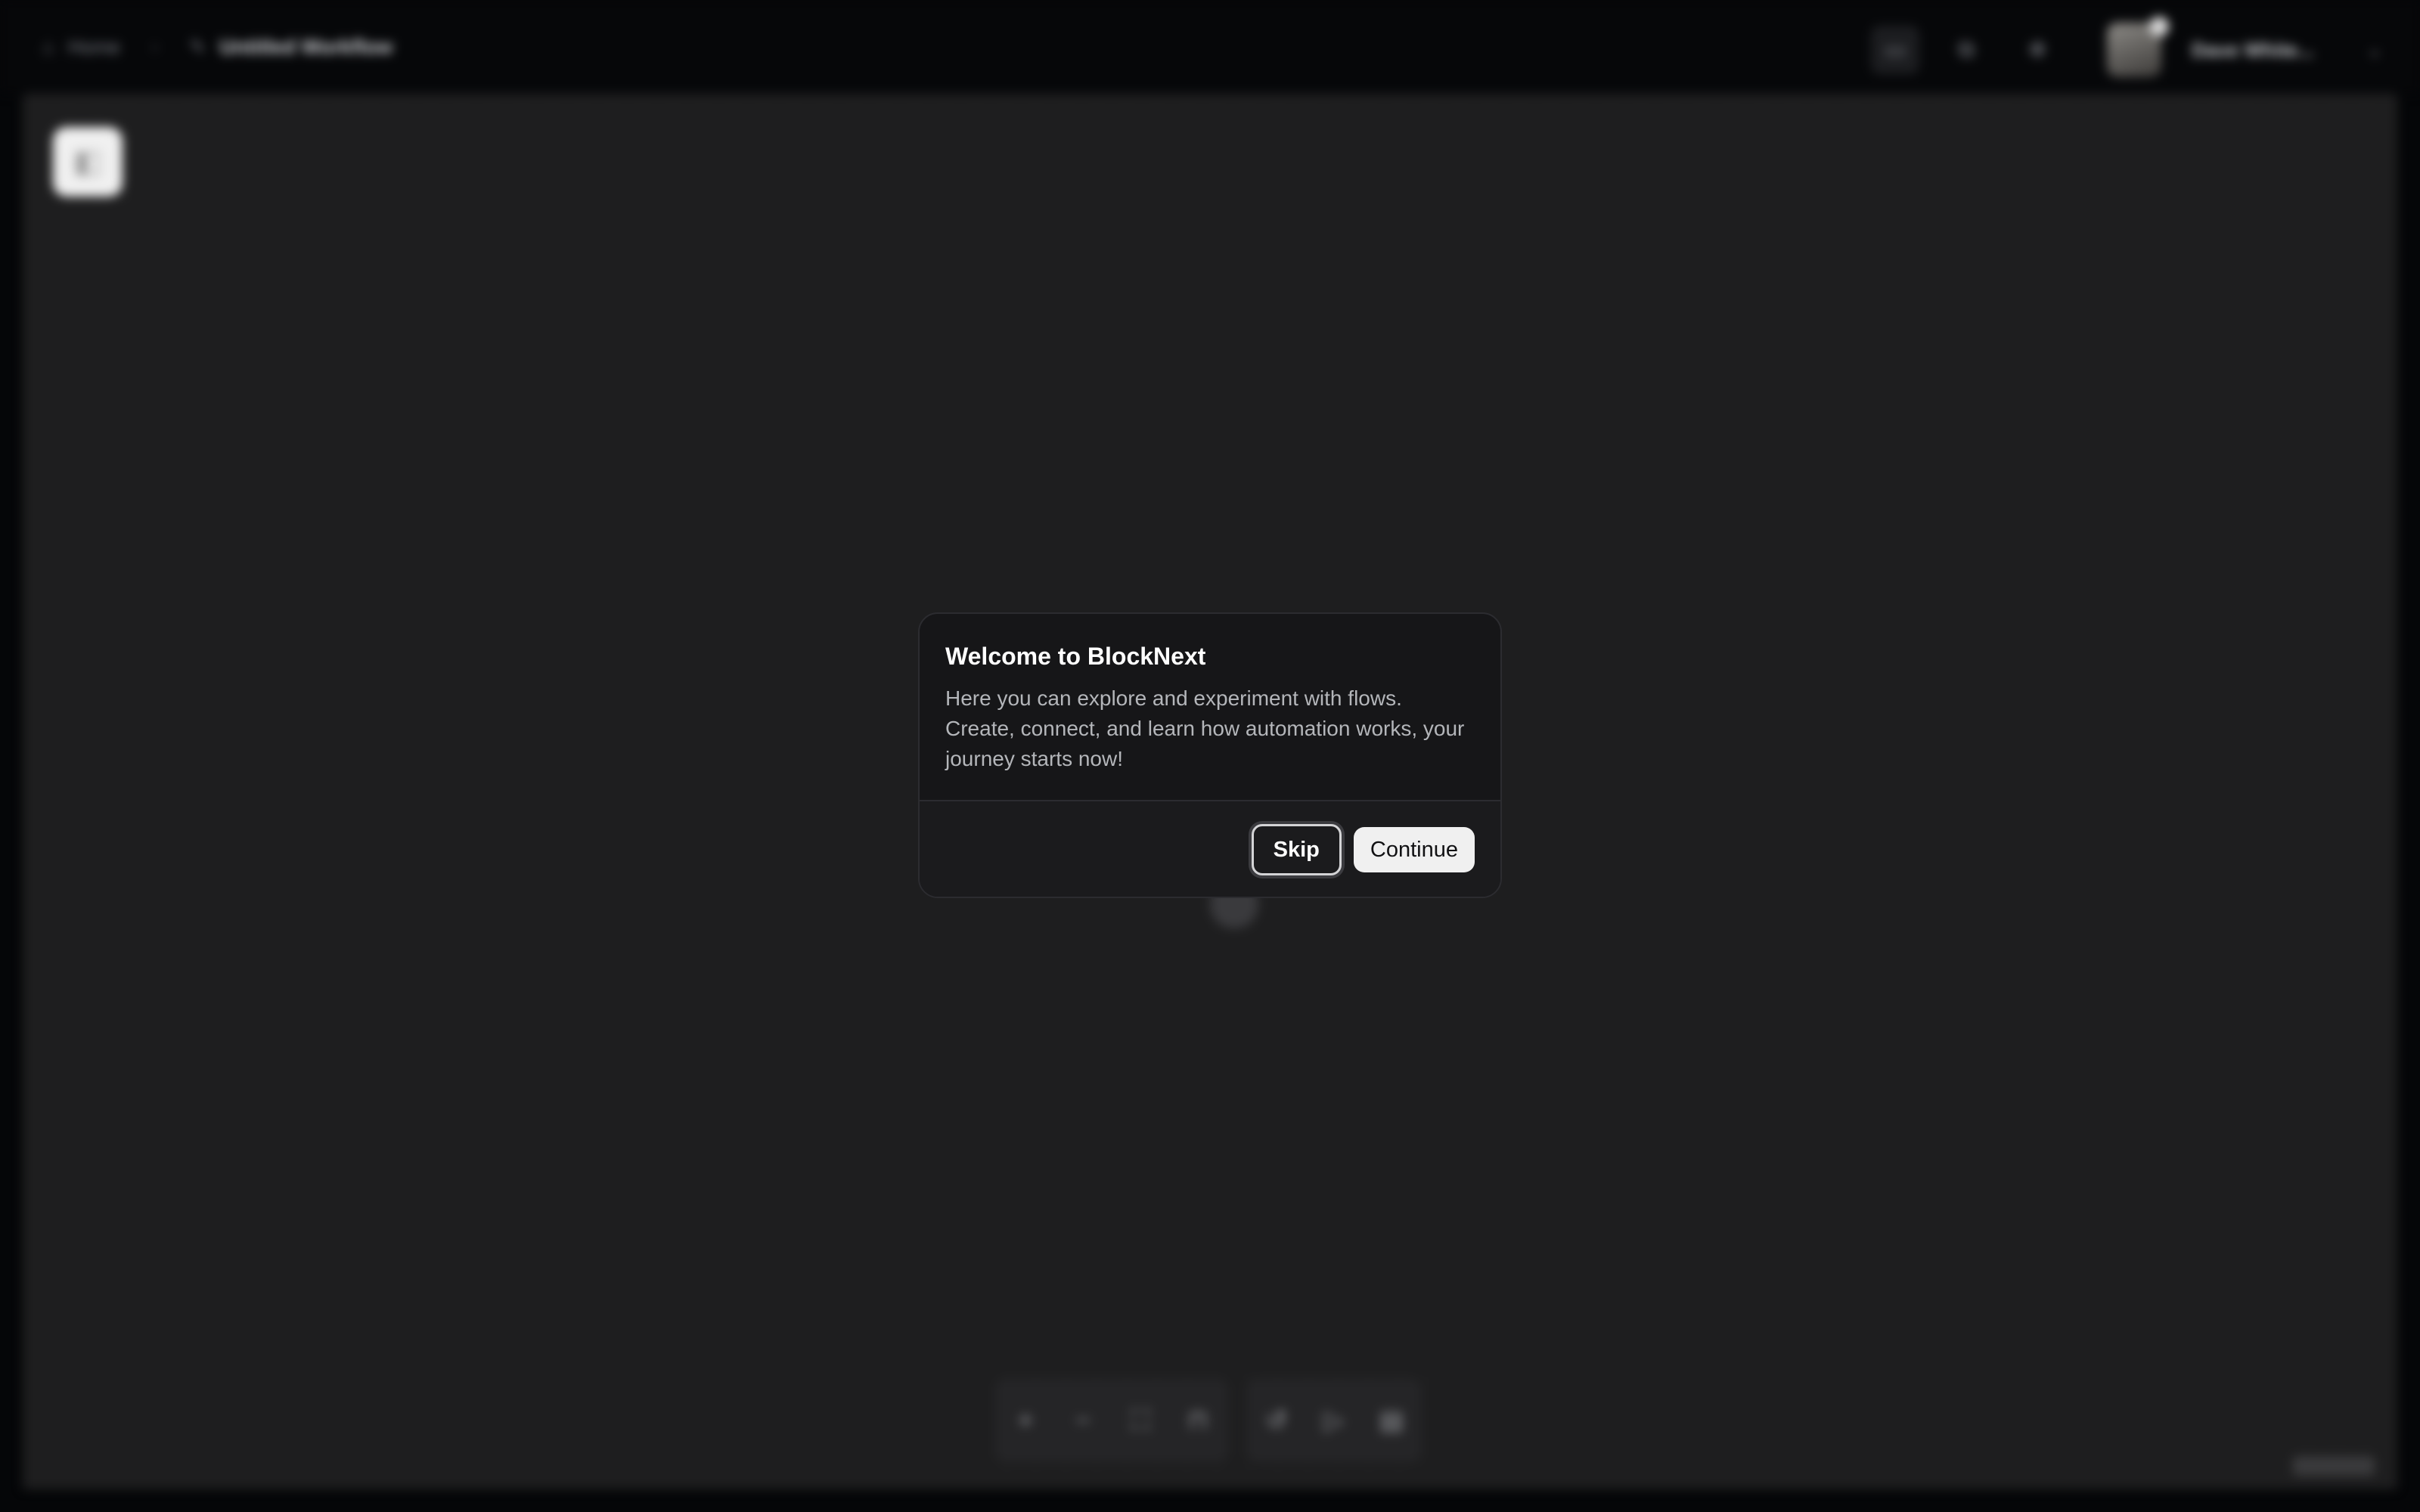 The width and height of the screenshot is (2420, 1512). What do you see at coordinates (1895, 50) in the screenshot?
I see `chat-icon: ▭` at bounding box center [1895, 50].